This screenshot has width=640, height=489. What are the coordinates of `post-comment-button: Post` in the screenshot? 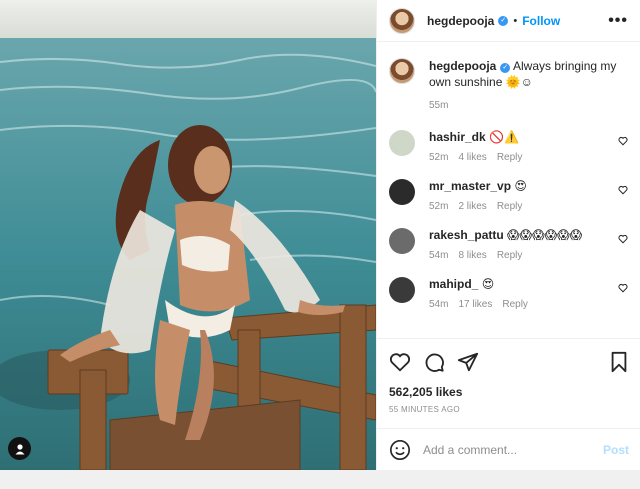 It's located at (616, 450).